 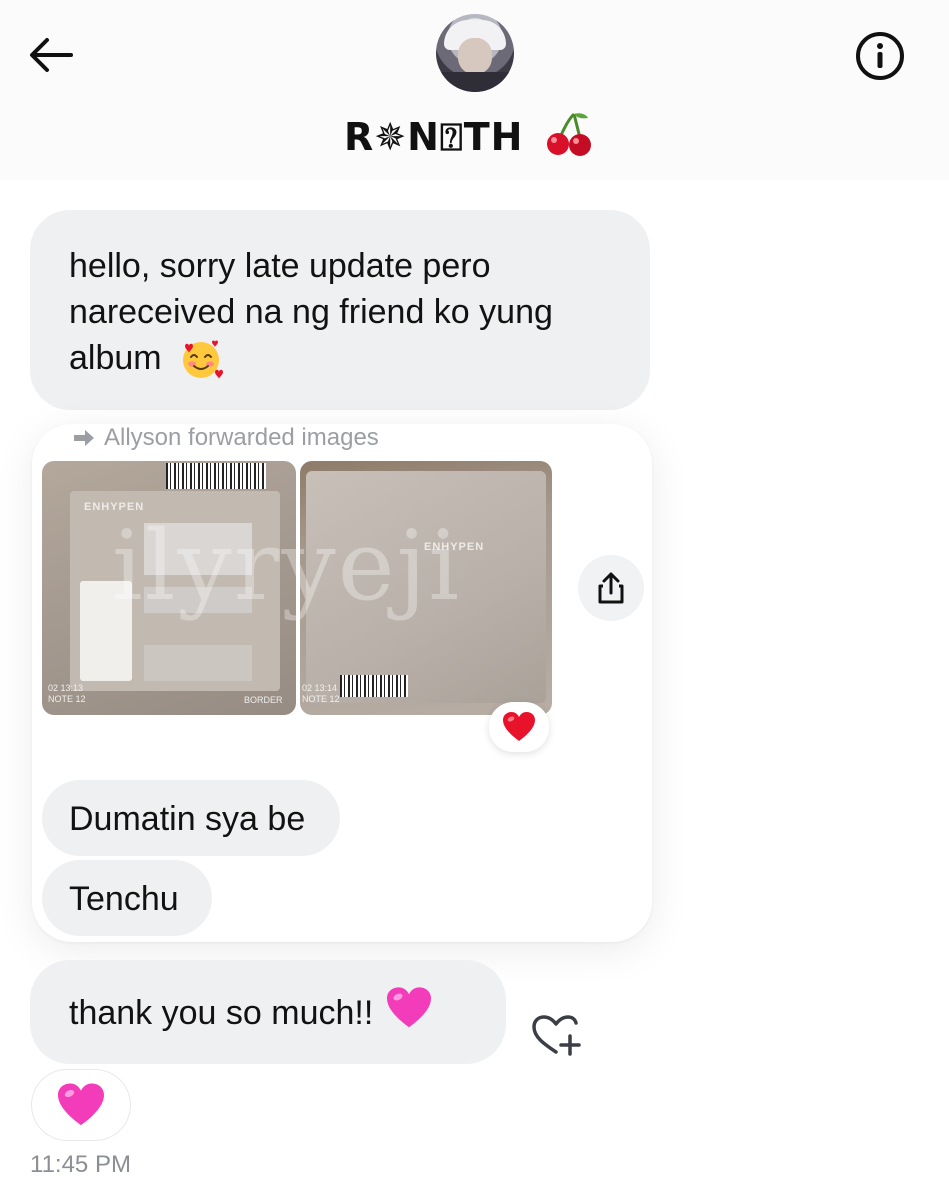 I want to click on arrow-left-icon, so click(x=51, y=55).